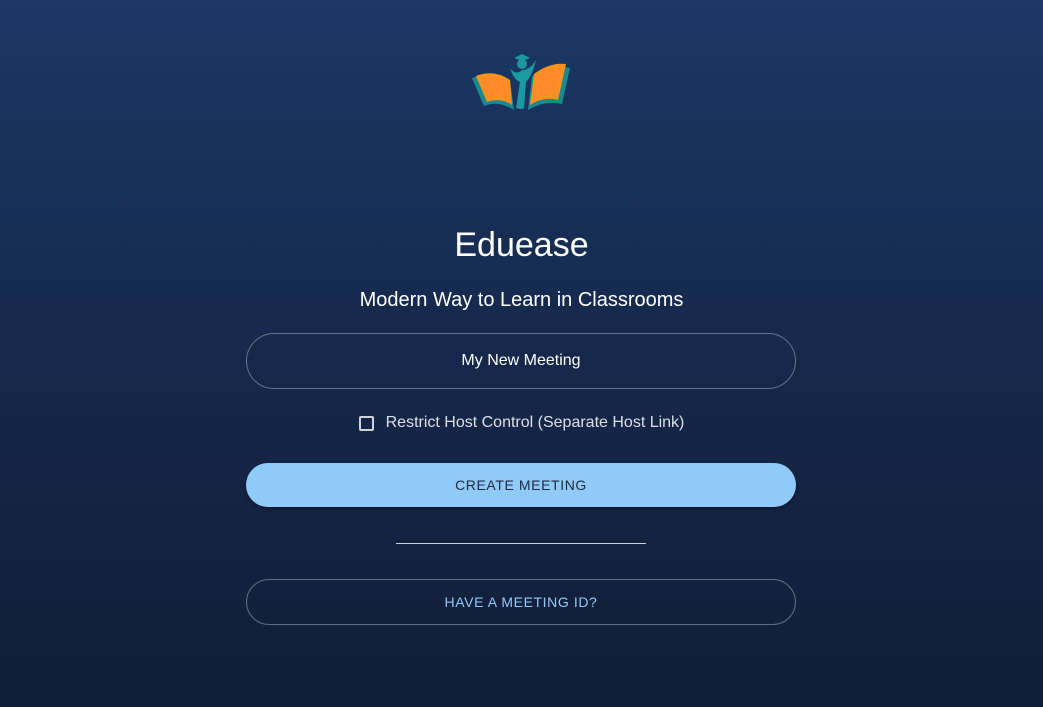 The image size is (1043, 707). Describe the element at coordinates (521, 300) in the screenshot. I see `app-tagline: Modern Way to Learn in Classrooms` at that location.